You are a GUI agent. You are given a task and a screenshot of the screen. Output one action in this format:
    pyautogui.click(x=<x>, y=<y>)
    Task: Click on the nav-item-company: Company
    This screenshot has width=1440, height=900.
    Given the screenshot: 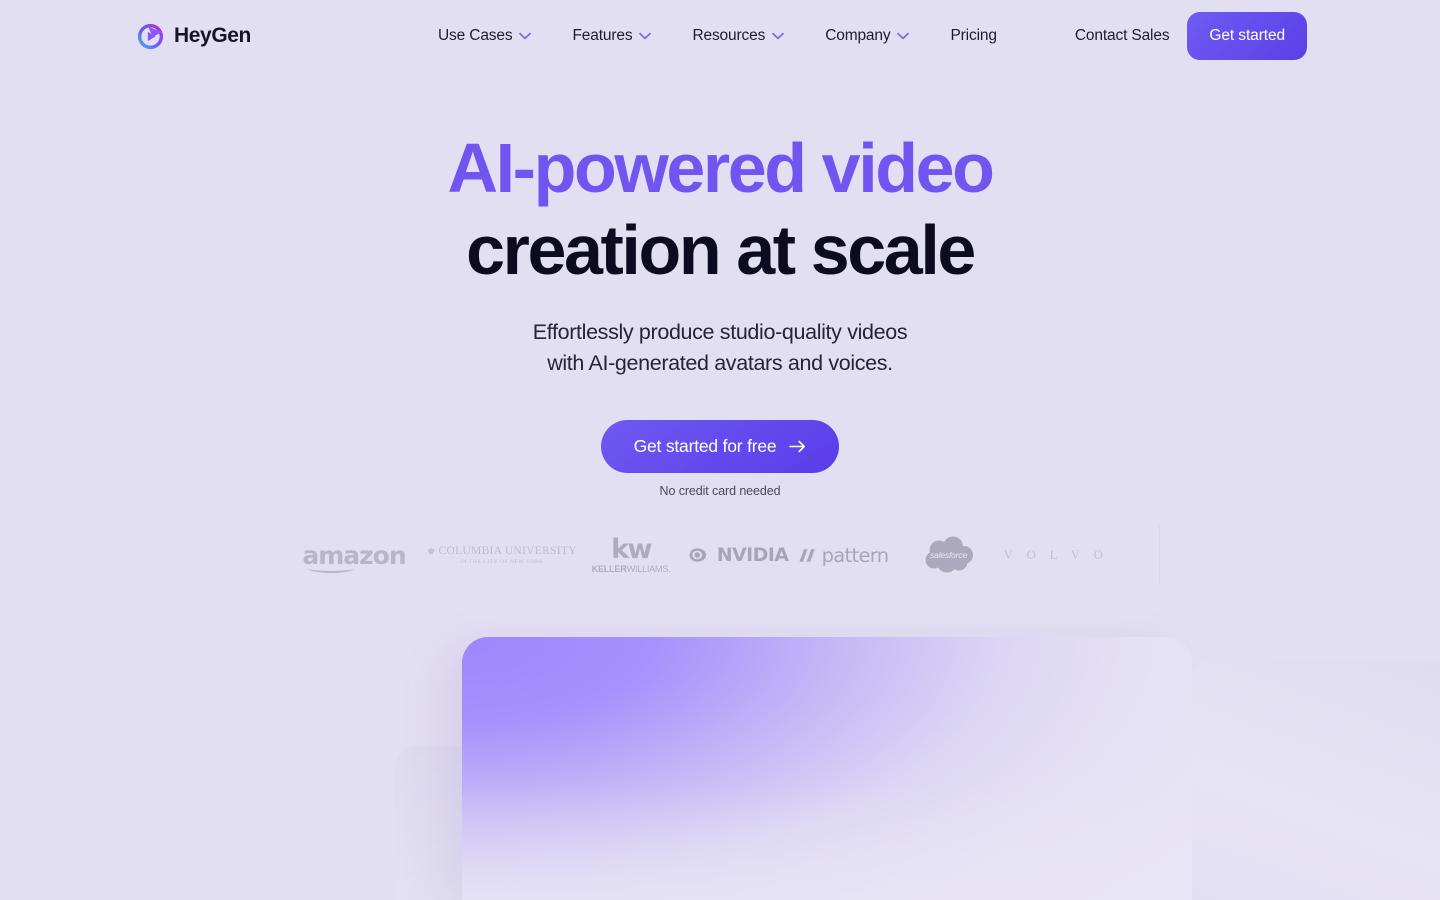 What is the action you would take?
    pyautogui.click(x=874, y=36)
    